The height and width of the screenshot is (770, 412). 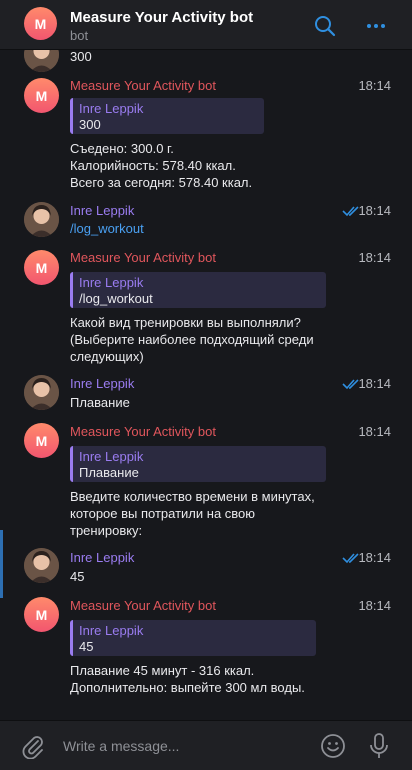 I want to click on reply-quote: Inre Leppik /log_workout, so click(x=198, y=290).